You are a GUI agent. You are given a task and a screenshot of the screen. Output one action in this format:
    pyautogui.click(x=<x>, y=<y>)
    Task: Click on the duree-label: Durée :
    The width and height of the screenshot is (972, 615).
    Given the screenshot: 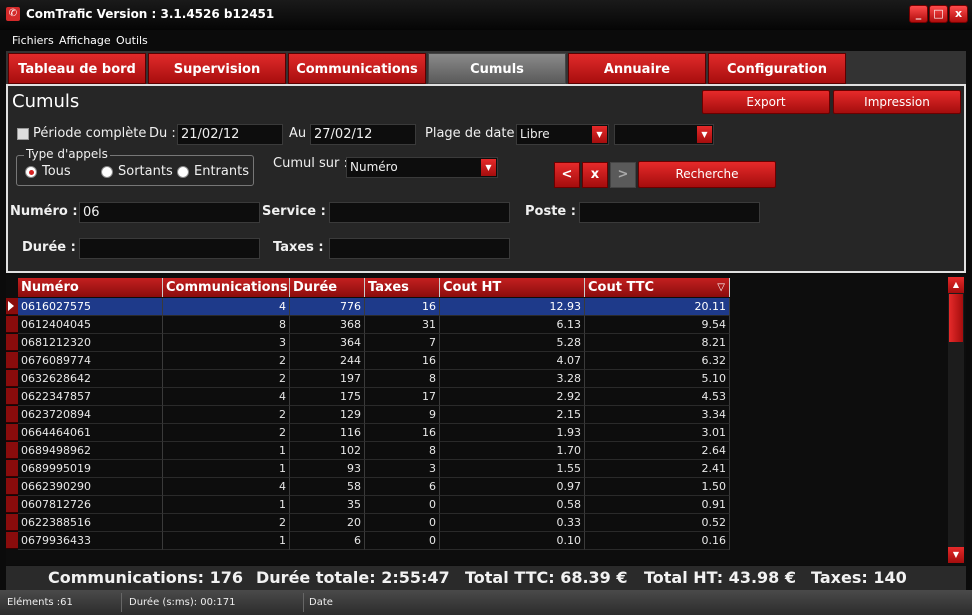 What is the action you would take?
    pyautogui.click(x=49, y=247)
    